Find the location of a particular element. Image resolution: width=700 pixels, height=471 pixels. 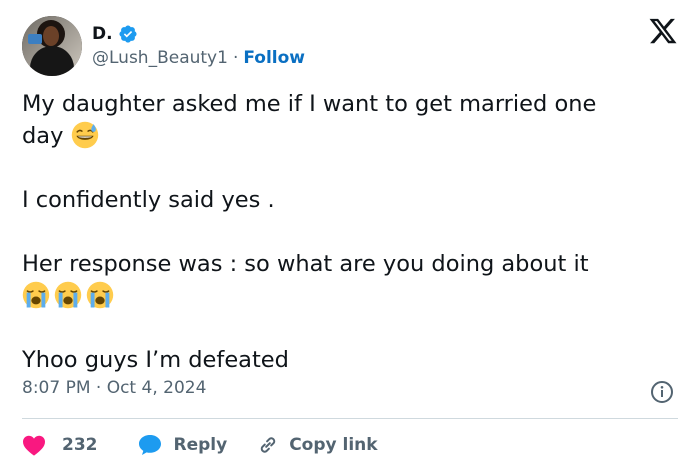

author-name-row: D. is located at coordinates (115, 34).